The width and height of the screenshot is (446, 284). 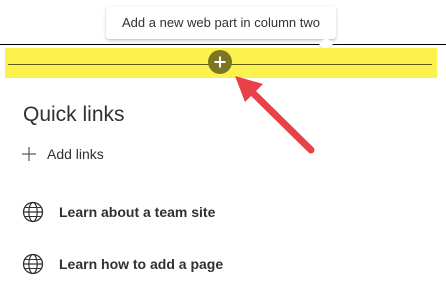 What do you see at coordinates (29, 154) in the screenshot?
I see `plus-icon` at bounding box center [29, 154].